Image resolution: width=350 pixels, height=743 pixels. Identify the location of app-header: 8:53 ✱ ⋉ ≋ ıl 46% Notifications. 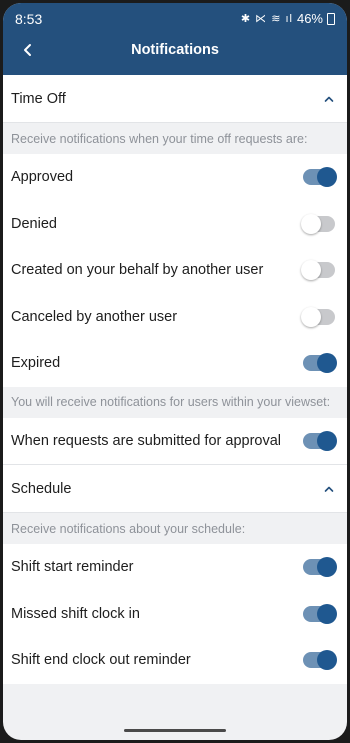
(175, 39).